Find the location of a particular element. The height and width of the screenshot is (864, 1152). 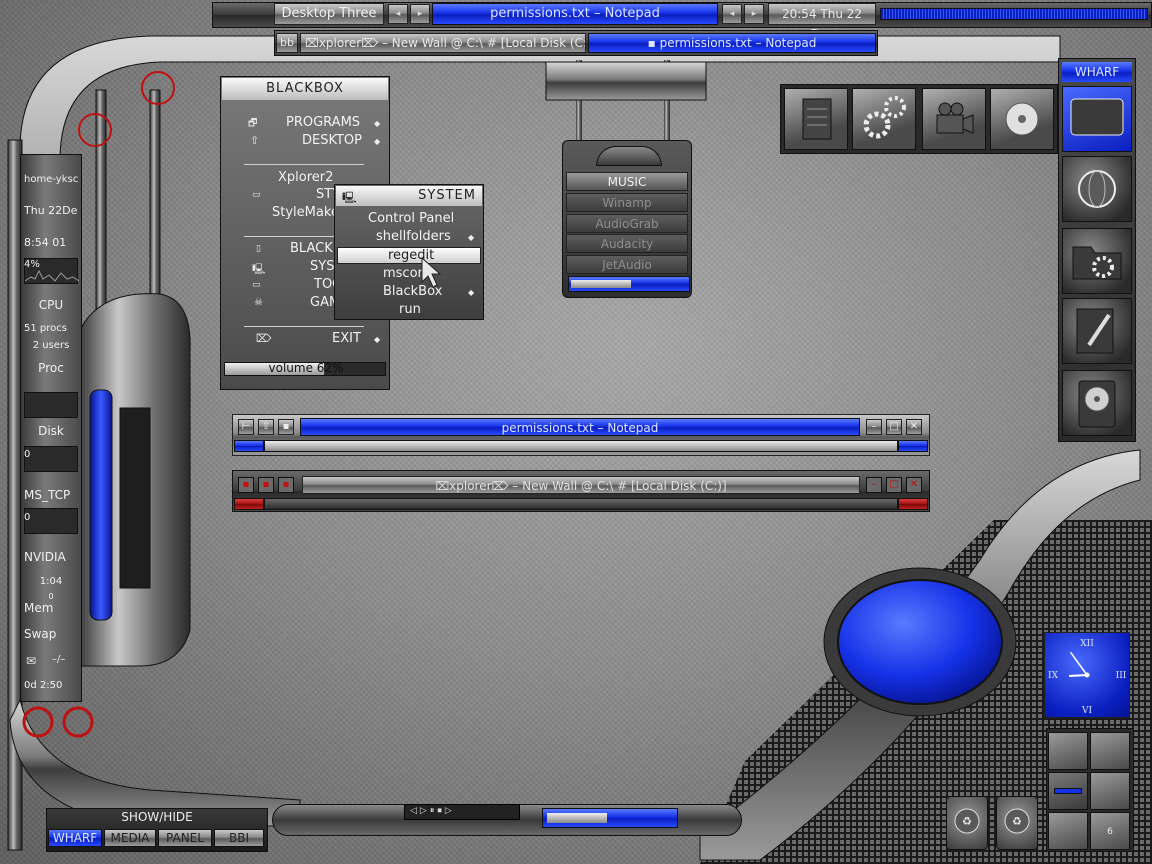

gears-icon is located at coordinates (884, 119).